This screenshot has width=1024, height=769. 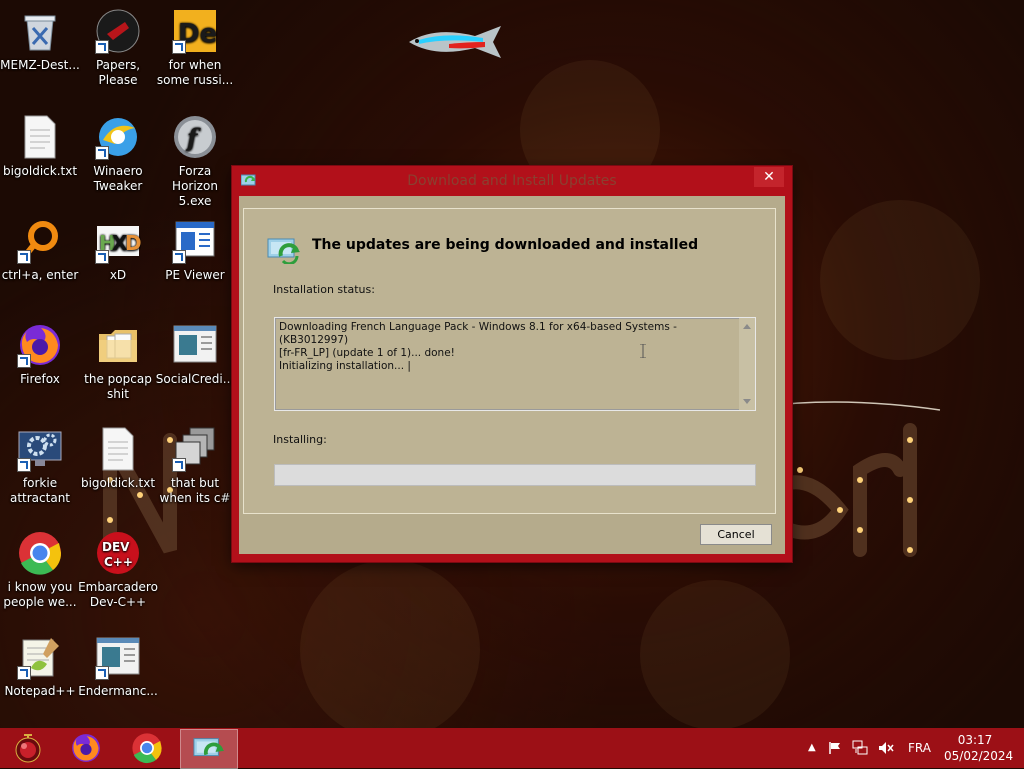 What do you see at coordinates (118, 594) in the screenshot?
I see `desktop-icon-label: Embarcadero Dev-C++` at bounding box center [118, 594].